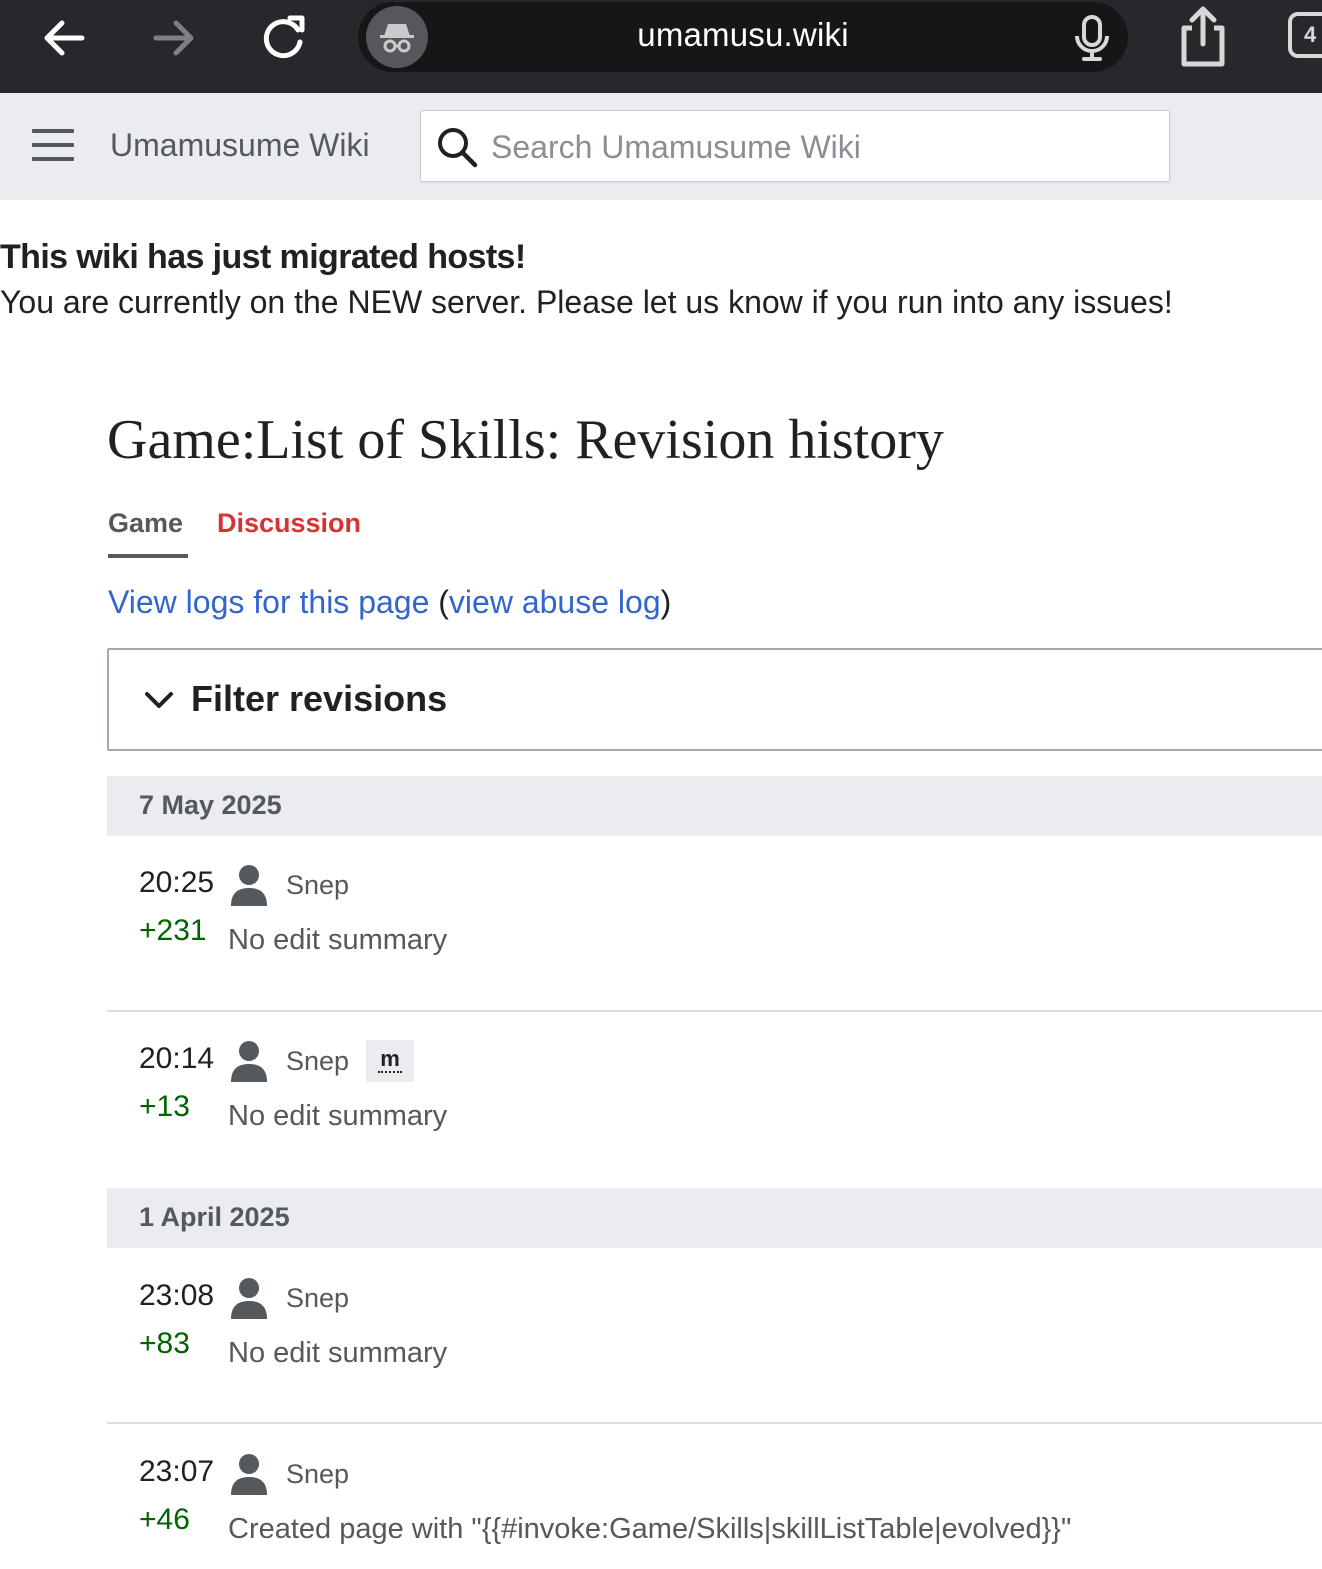 The width and height of the screenshot is (1322, 1569). Describe the element at coordinates (821, 147) in the screenshot. I see `search-input` at that location.